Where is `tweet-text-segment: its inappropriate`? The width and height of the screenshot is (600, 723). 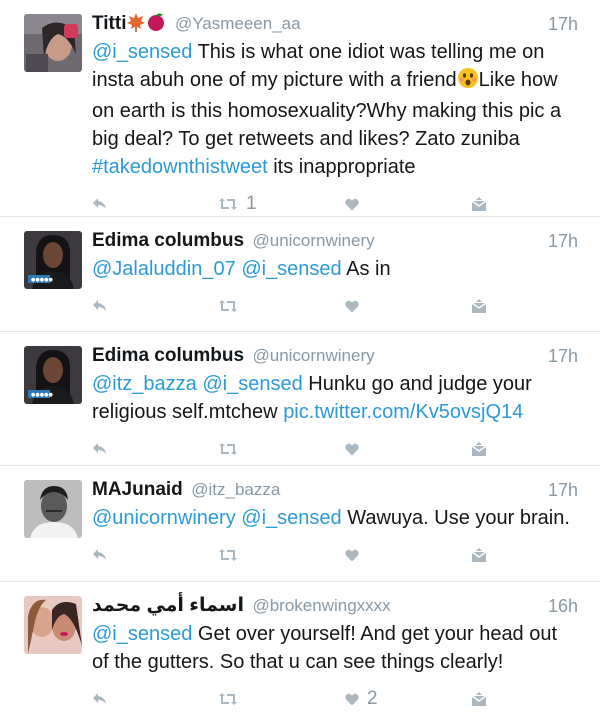 tweet-text-segment: its inappropriate is located at coordinates (341, 167).